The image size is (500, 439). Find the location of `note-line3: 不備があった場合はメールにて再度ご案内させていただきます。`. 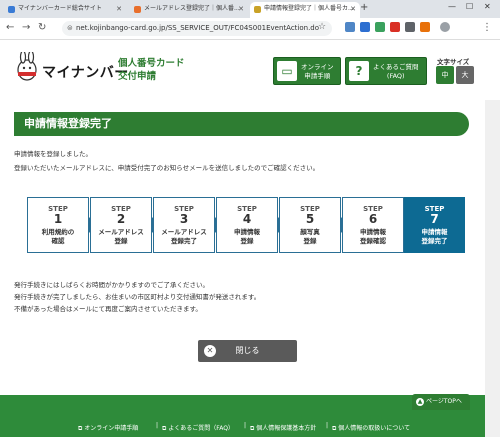

note-line3: 不備があった場合はメールにて再度ご案内させていただきます。 is located at coordinates (108, 309).